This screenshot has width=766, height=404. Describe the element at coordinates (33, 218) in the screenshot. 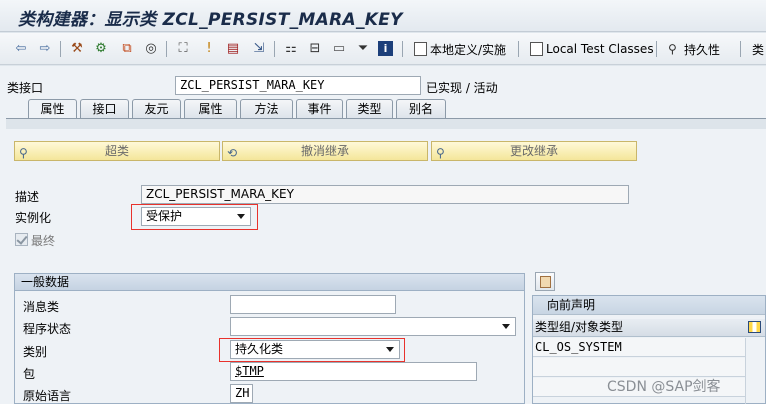

I see `instantiation-label: 实例化` at that location.